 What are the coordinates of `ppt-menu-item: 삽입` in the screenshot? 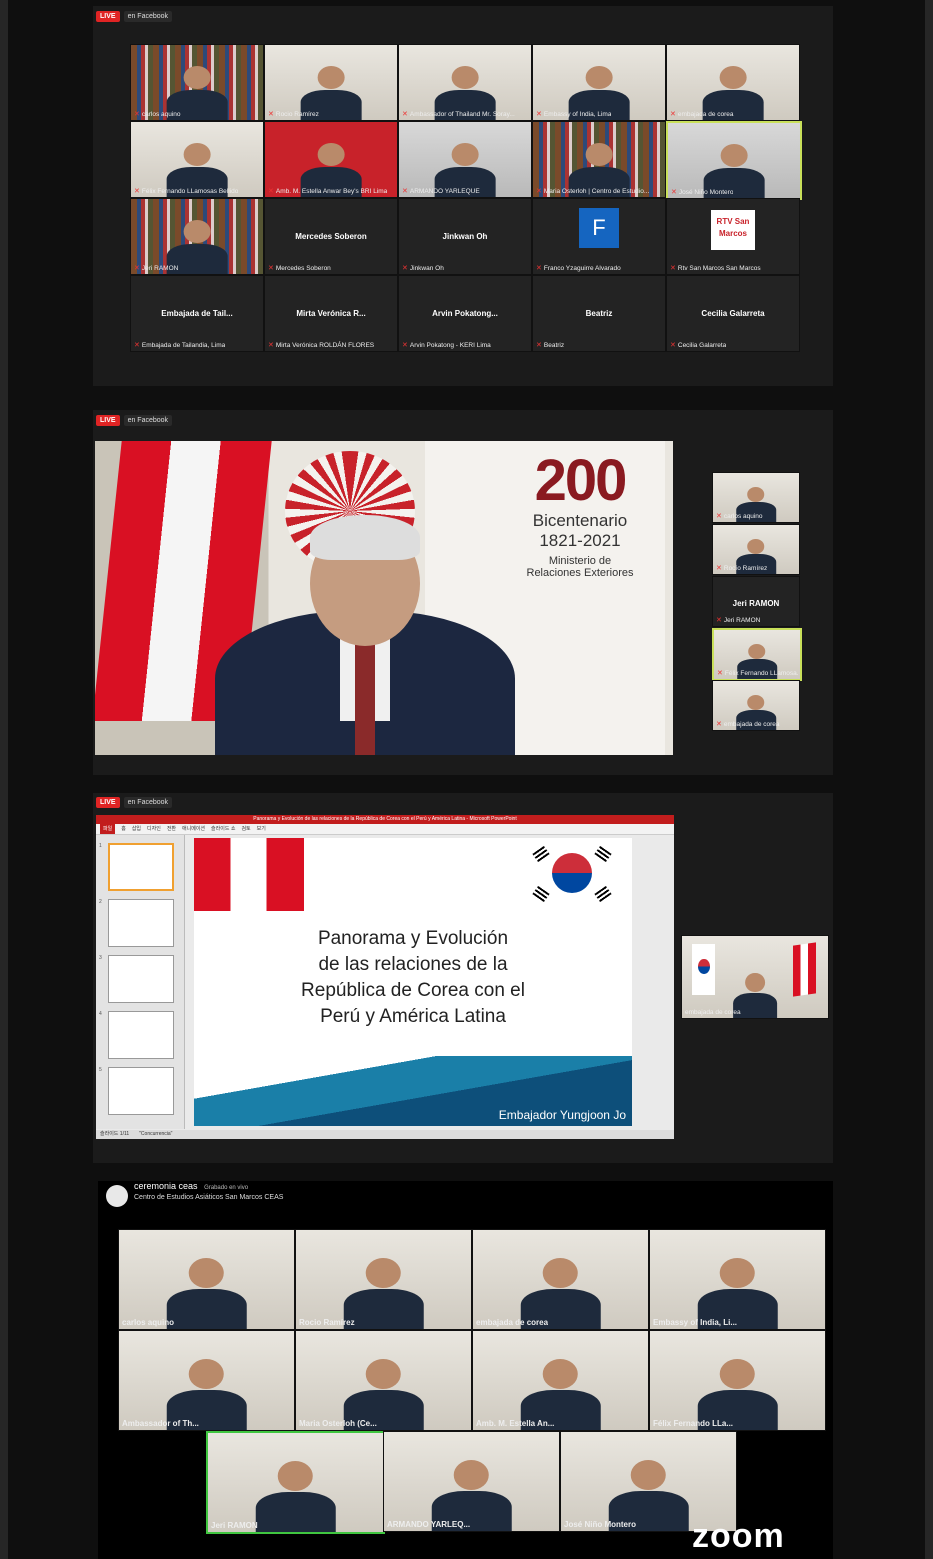 It's located at (136, 829).